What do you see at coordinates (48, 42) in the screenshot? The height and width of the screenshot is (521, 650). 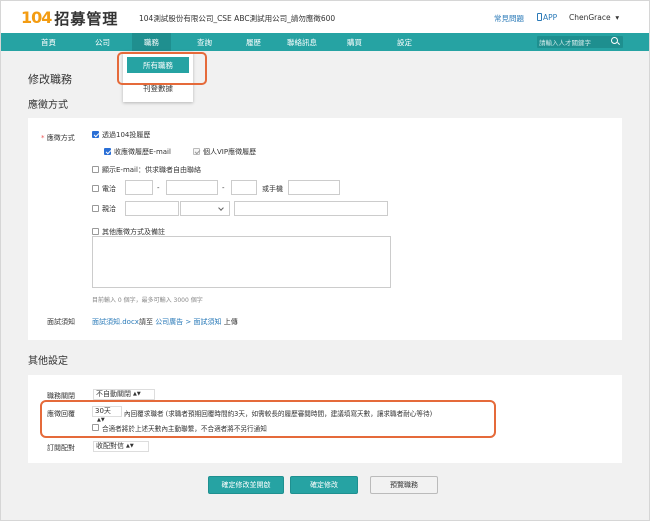 I see `nav-home: 首頁` at bounding box center [48, 42].